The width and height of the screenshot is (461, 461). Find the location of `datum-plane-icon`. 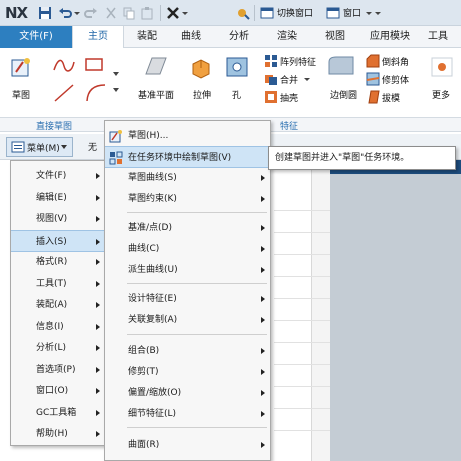

datum-plane-icon is located at coordinates (155, 68).